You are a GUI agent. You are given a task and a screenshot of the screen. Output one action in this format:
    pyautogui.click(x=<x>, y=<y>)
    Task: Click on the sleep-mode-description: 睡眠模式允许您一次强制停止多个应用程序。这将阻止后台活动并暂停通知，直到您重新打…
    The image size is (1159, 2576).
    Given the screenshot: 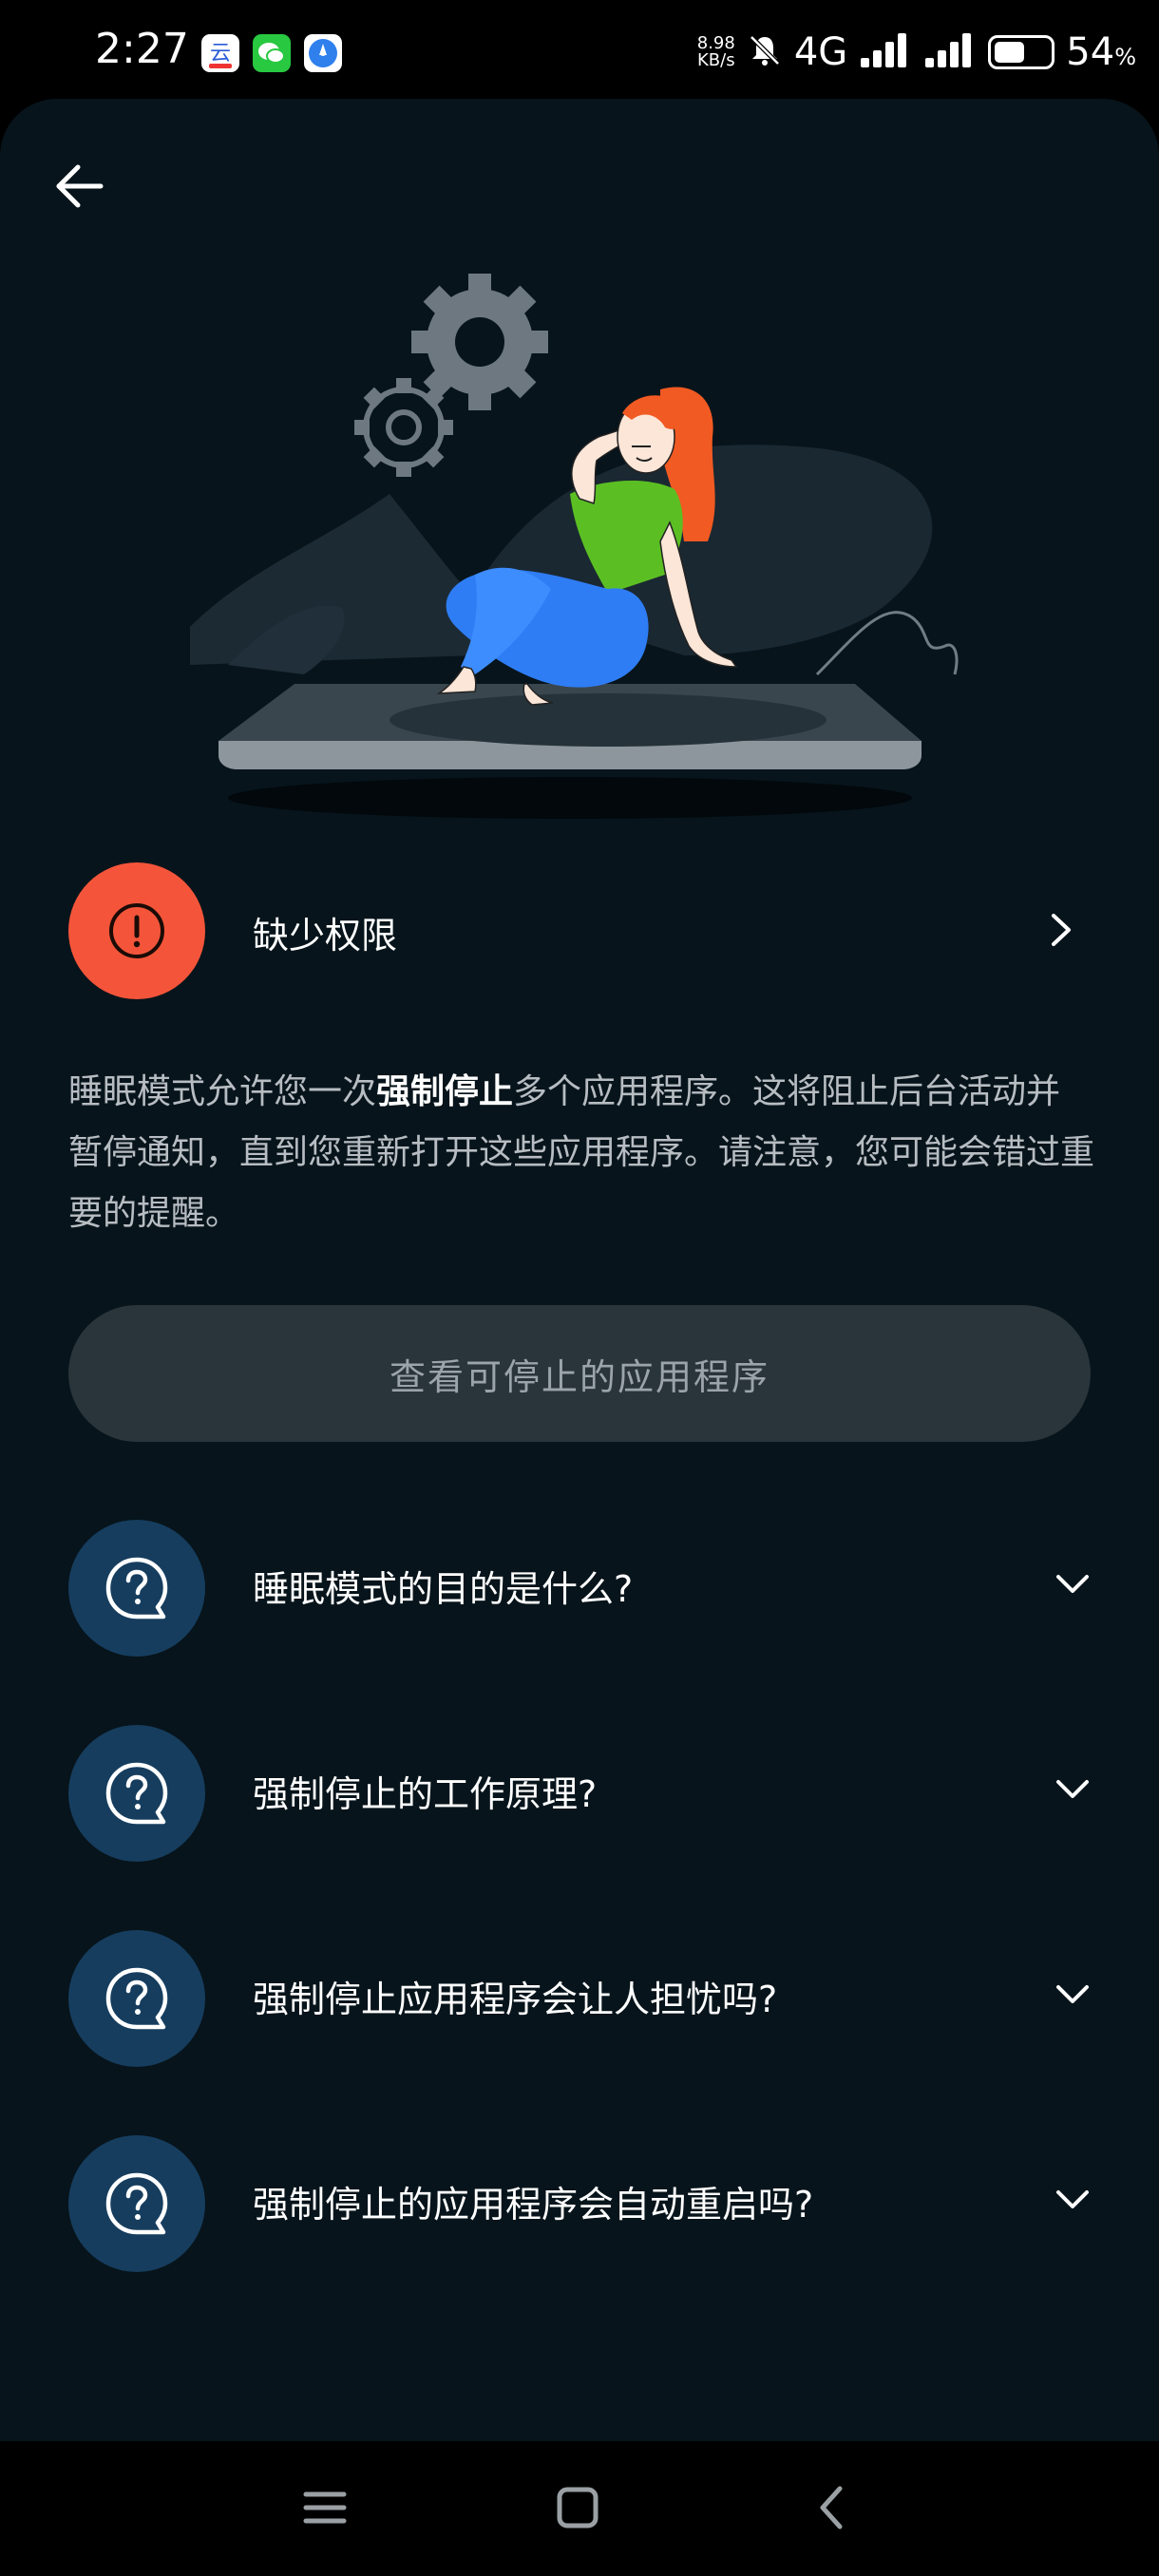 What is the action you would take?
    pyautogui.click(x=581, y=1153)
    